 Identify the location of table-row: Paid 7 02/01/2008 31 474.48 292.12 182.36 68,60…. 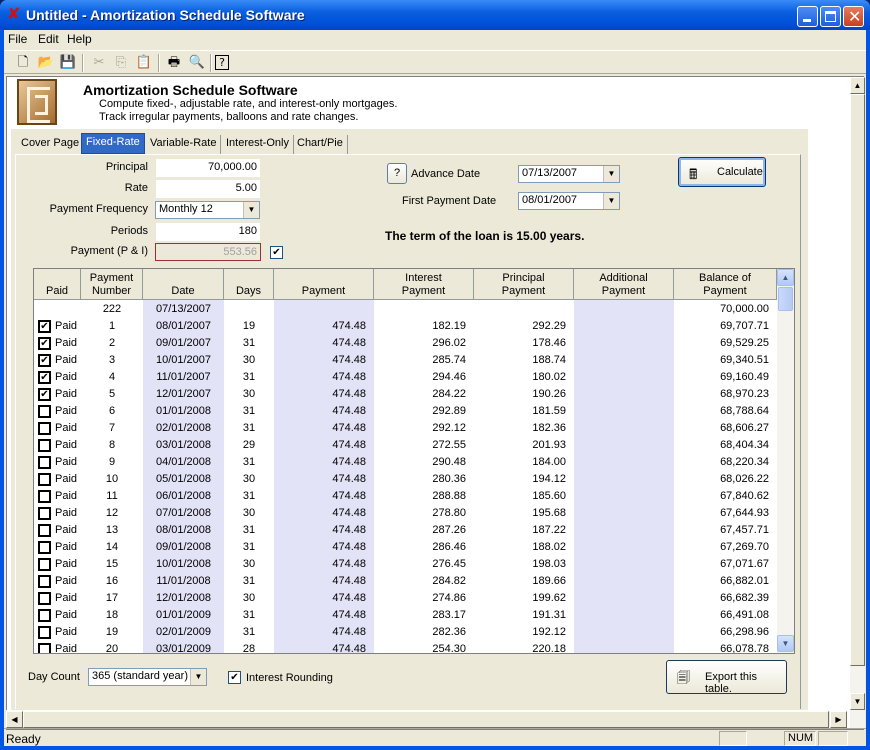
(405, 428).